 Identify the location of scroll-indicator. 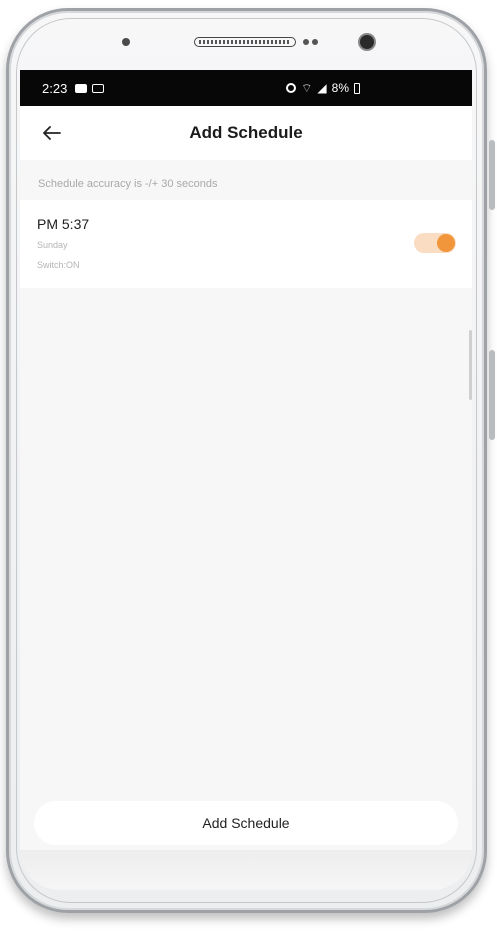
(470, 365).